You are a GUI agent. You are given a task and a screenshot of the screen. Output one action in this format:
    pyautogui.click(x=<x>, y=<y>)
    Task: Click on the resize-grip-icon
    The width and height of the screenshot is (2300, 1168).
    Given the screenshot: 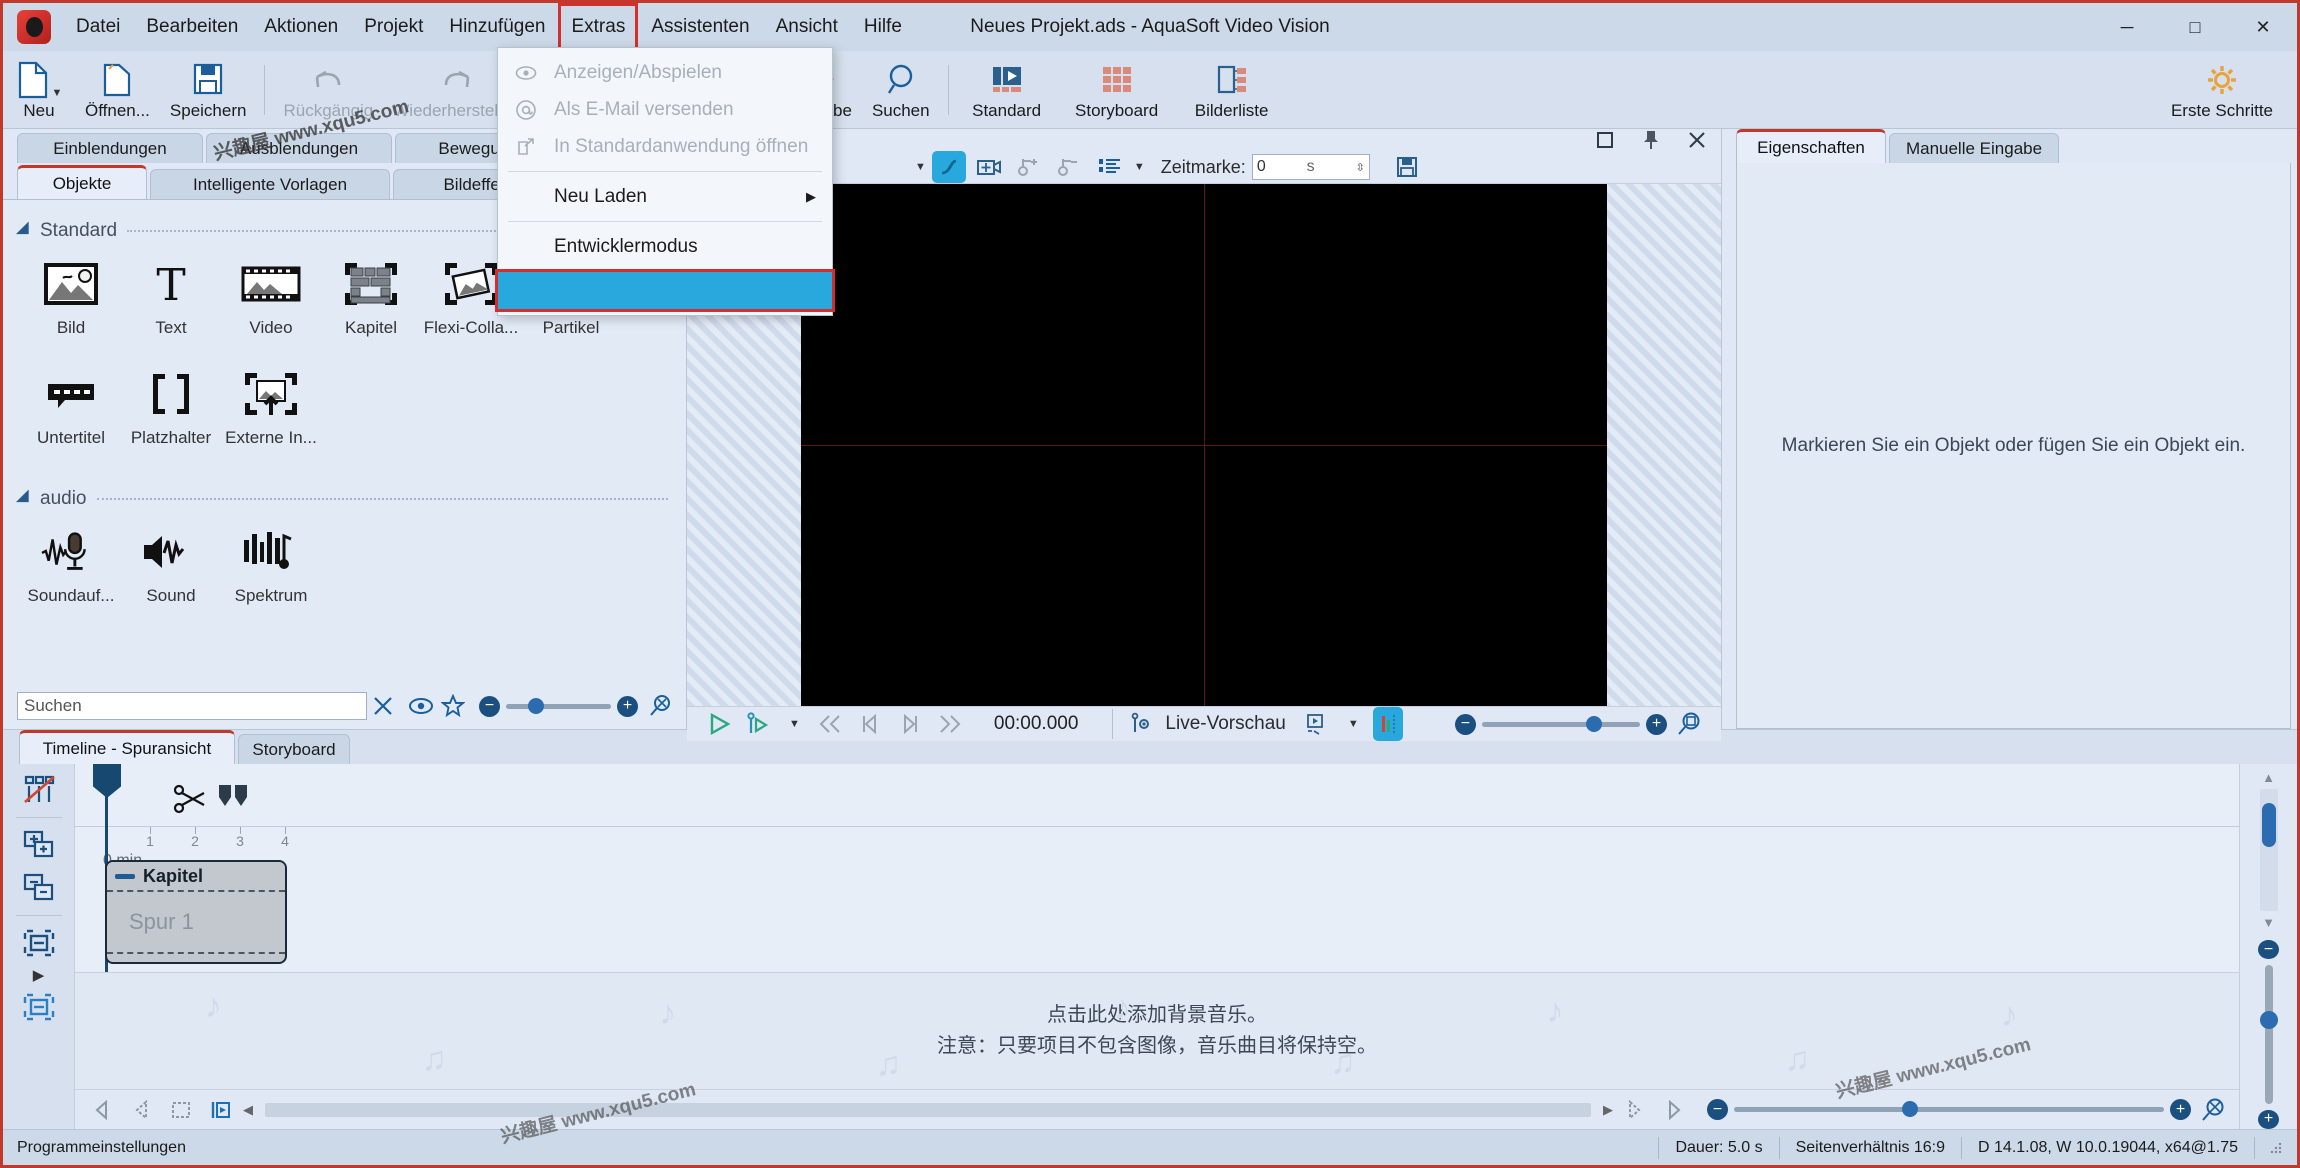 What is the action you would take?
    pyautogui.click(x=2275, y=1147)
    